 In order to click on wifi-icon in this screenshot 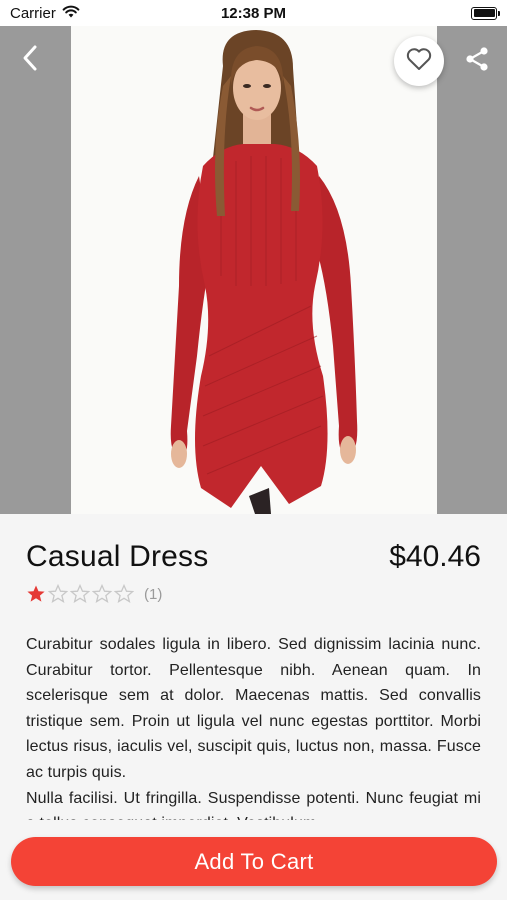, I will do `click(71, 13)`.